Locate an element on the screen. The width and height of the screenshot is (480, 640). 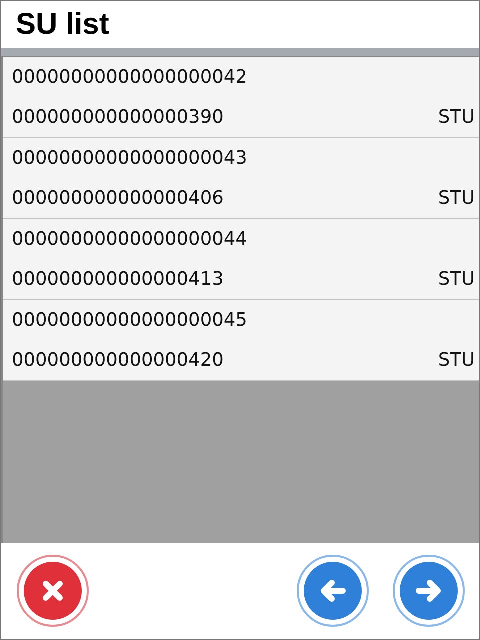
item-number: 000000000000000420 is located at coordinates (118, 360).